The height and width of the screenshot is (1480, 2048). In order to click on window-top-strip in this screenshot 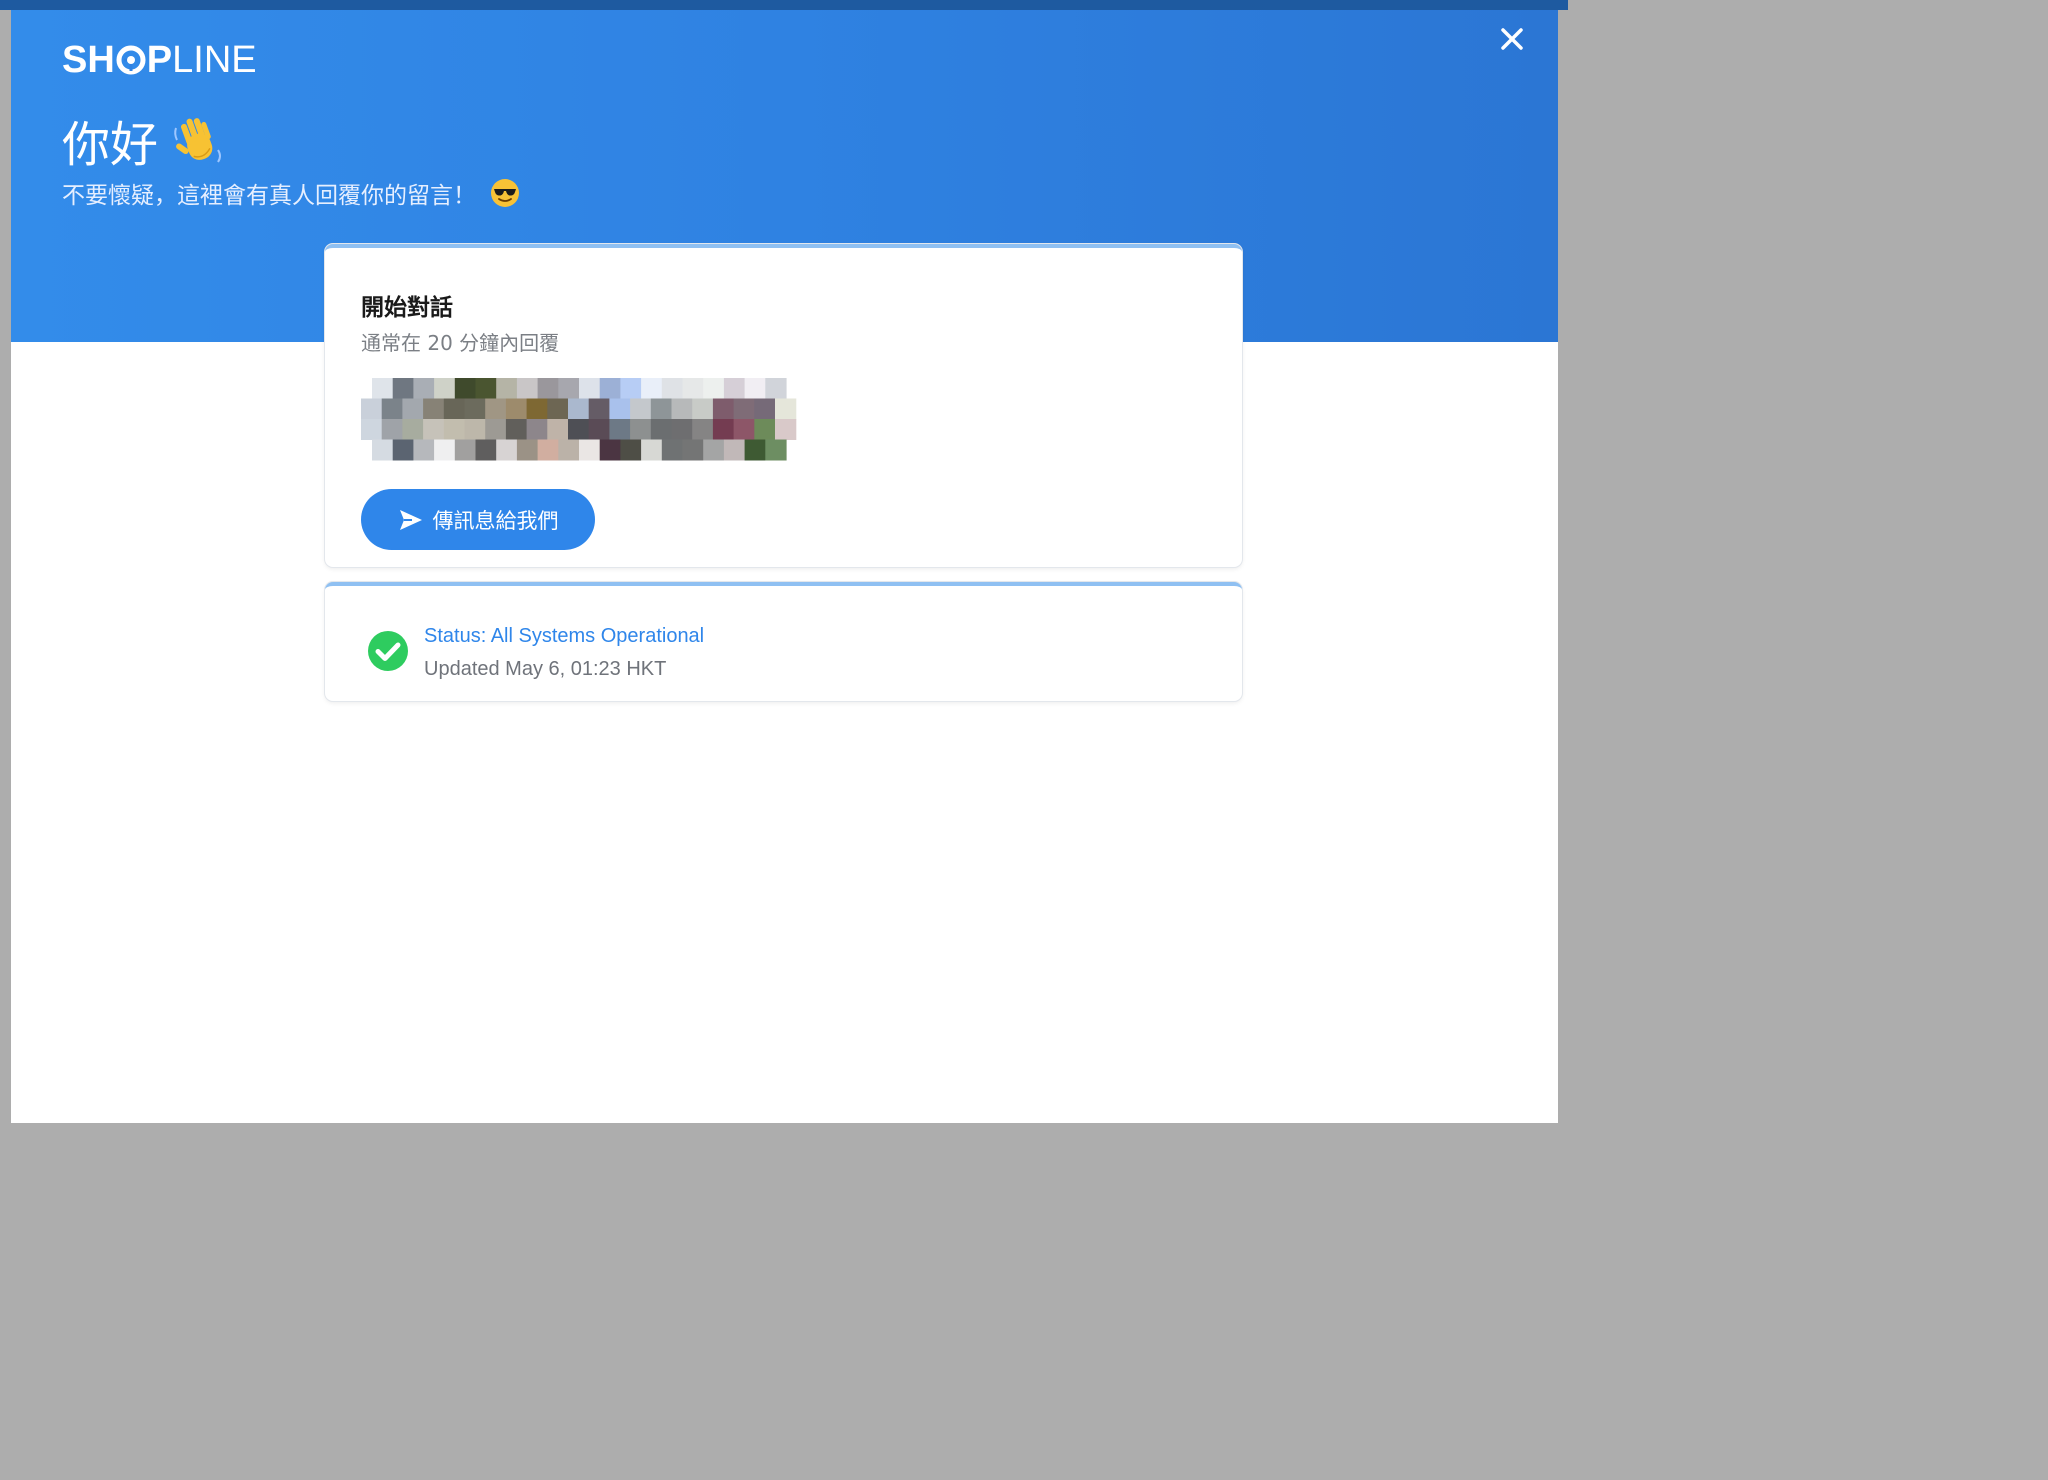, I will do `click(784, 5)`.